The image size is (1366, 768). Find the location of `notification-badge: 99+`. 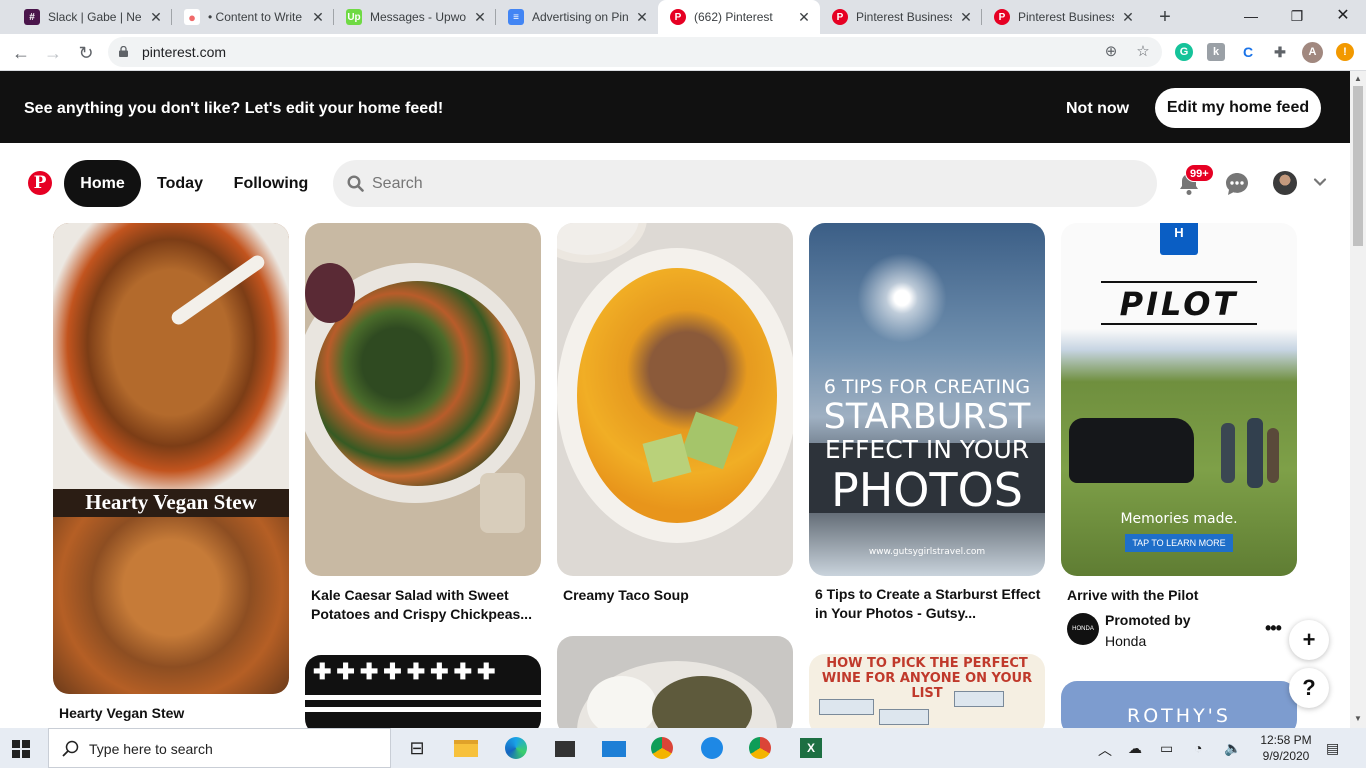

notification-badge: 99+ is located at coordinates (1199, 173).